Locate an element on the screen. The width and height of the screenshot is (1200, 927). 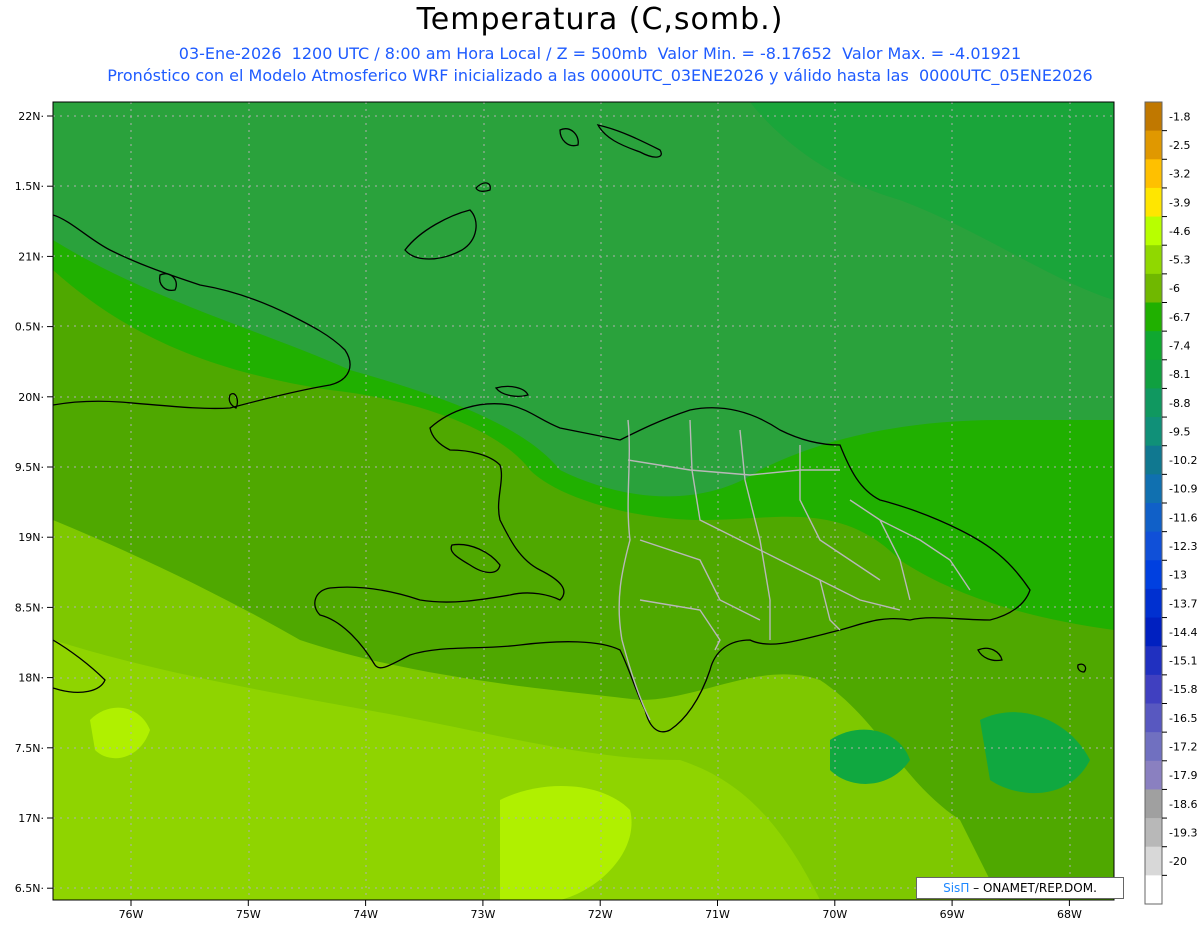
colorbar-label: -15.8 is located at coordinates (1183, 689).